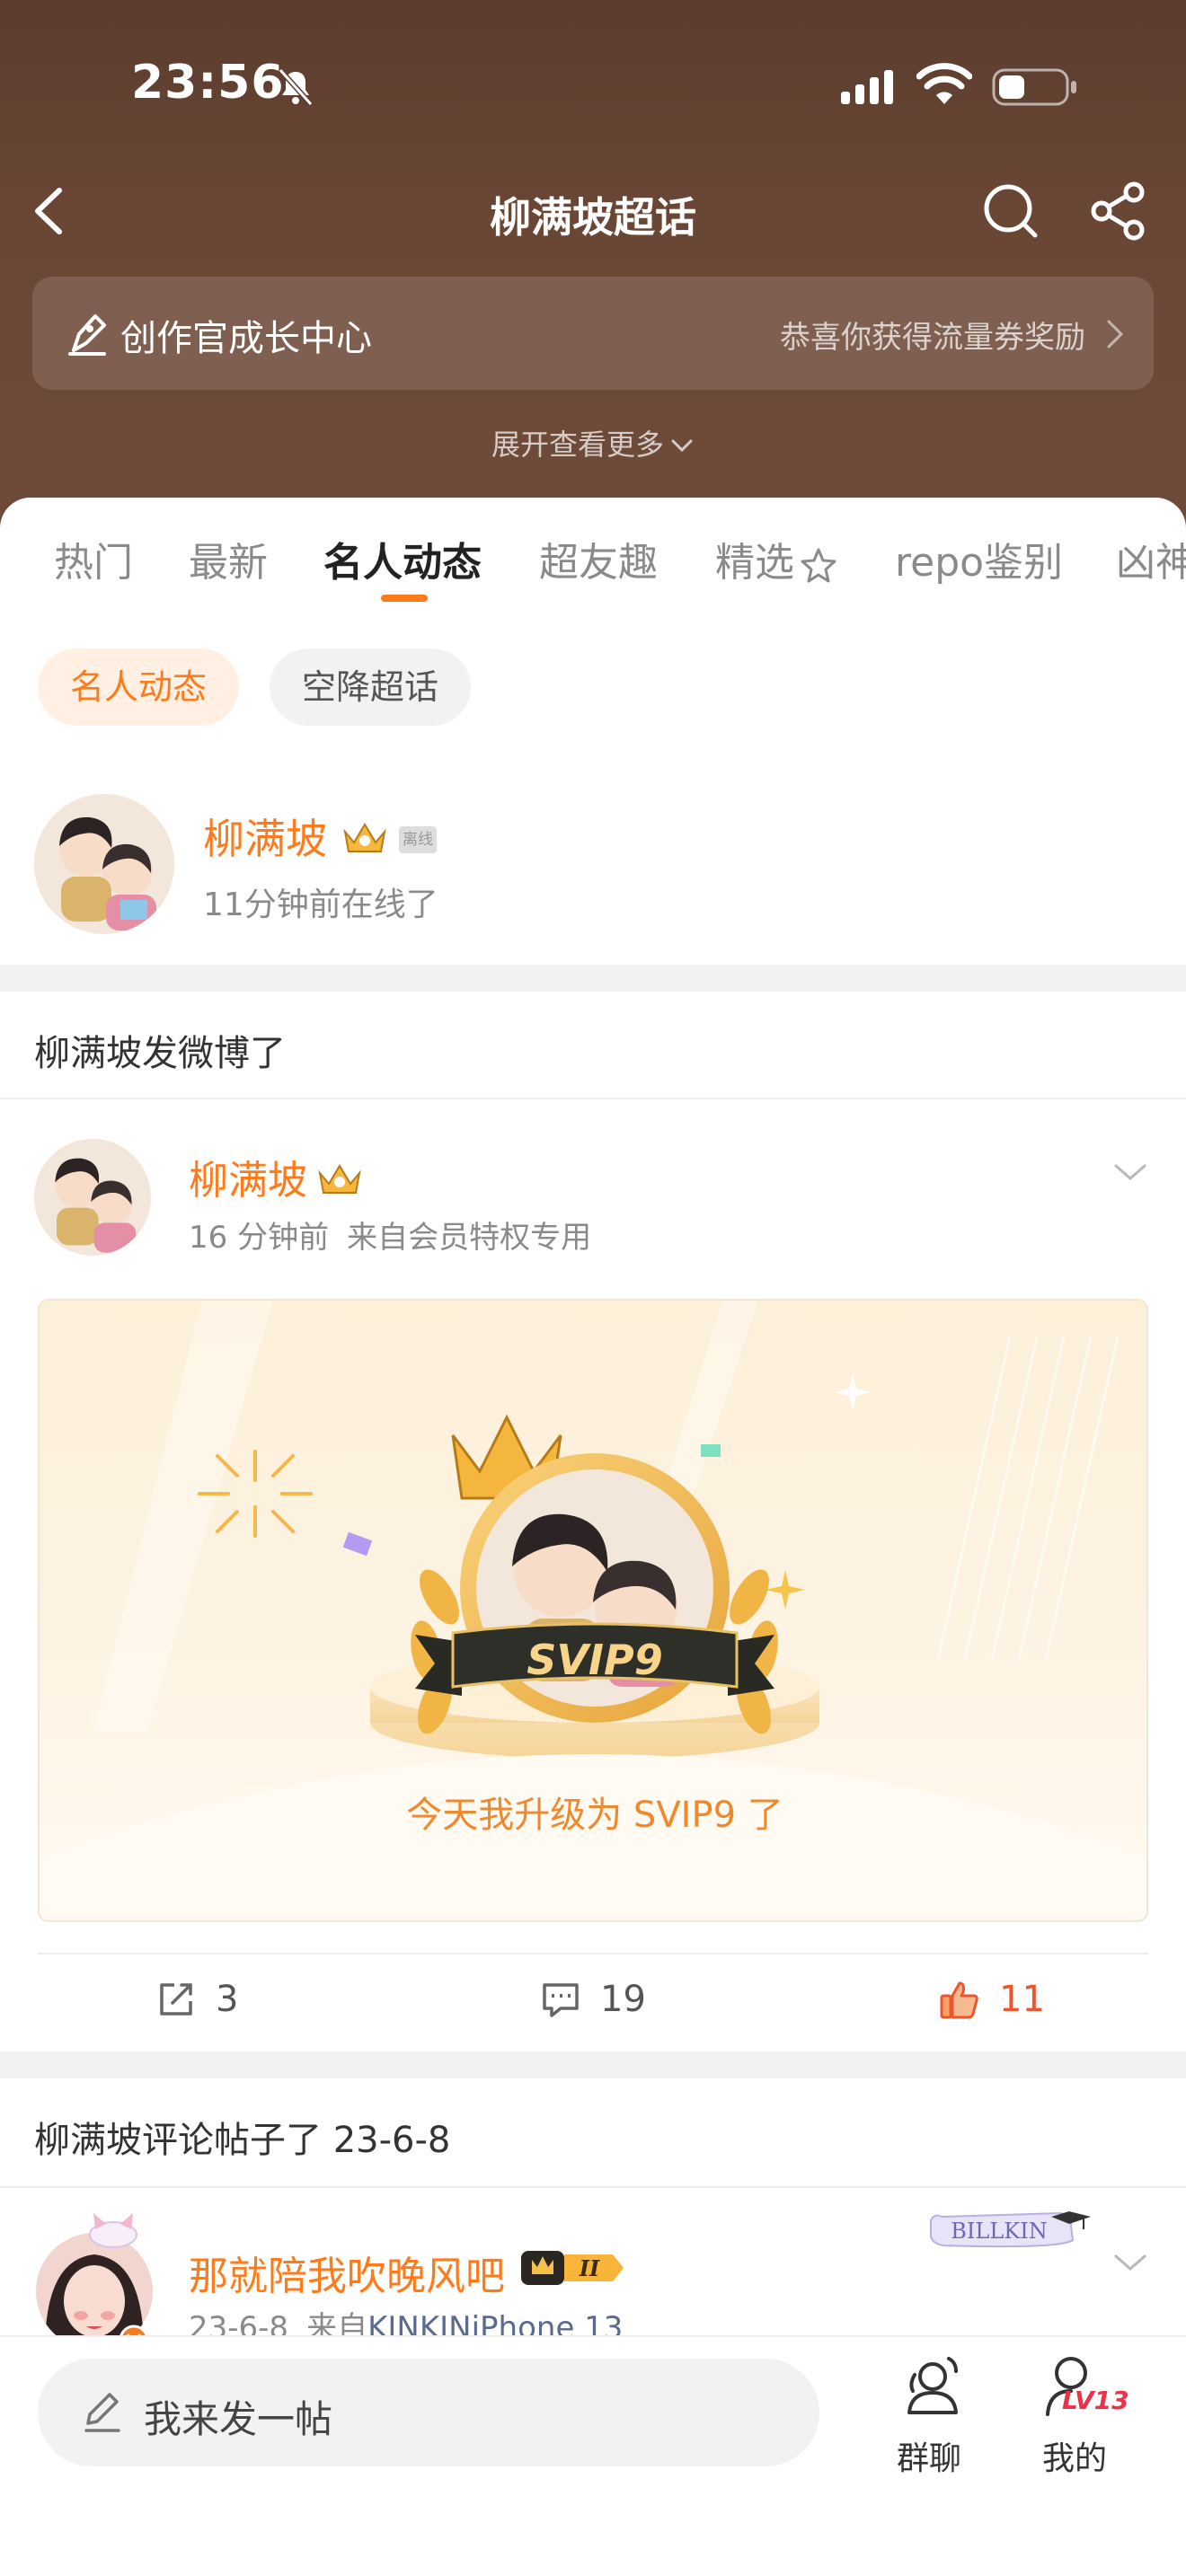  I want to click on share-icon, so click(1118, 211).